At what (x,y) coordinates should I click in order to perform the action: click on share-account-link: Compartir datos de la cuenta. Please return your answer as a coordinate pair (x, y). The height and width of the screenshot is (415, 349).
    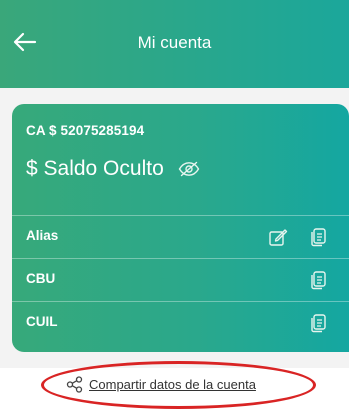
    Looking at the image, I should click on (161, 384).